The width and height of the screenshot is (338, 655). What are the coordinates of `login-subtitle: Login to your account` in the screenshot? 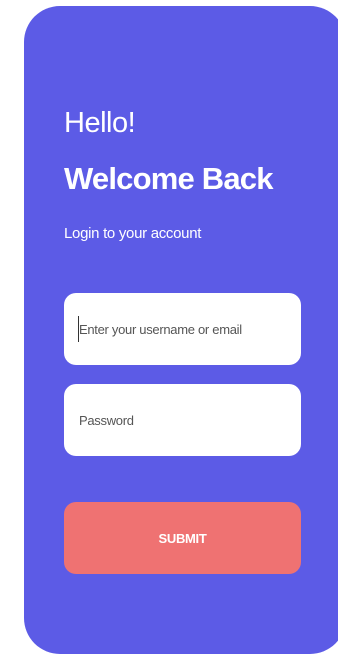 It's located at (133, 233).